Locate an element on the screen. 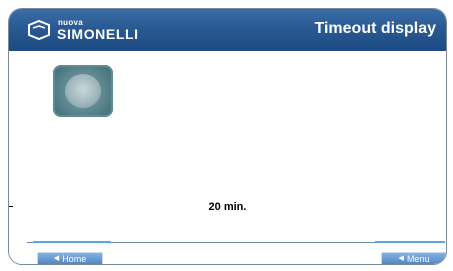 The image size is (453, 271). home-button: ◀ Home is located at coordinates (70, 258).